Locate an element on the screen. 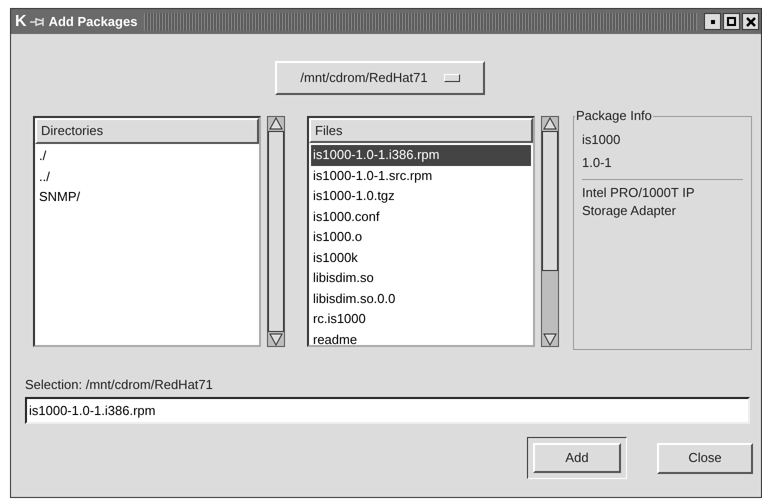  list-item: SNMP/ is located at coordinates (147, 197).